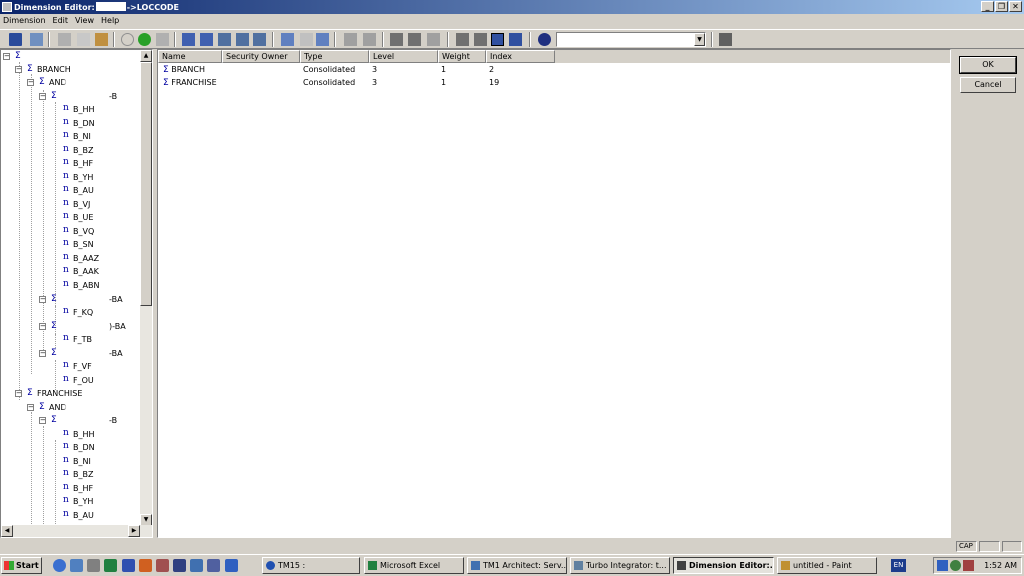  I want to click on menu-edit: Edit, so click(61, 21).